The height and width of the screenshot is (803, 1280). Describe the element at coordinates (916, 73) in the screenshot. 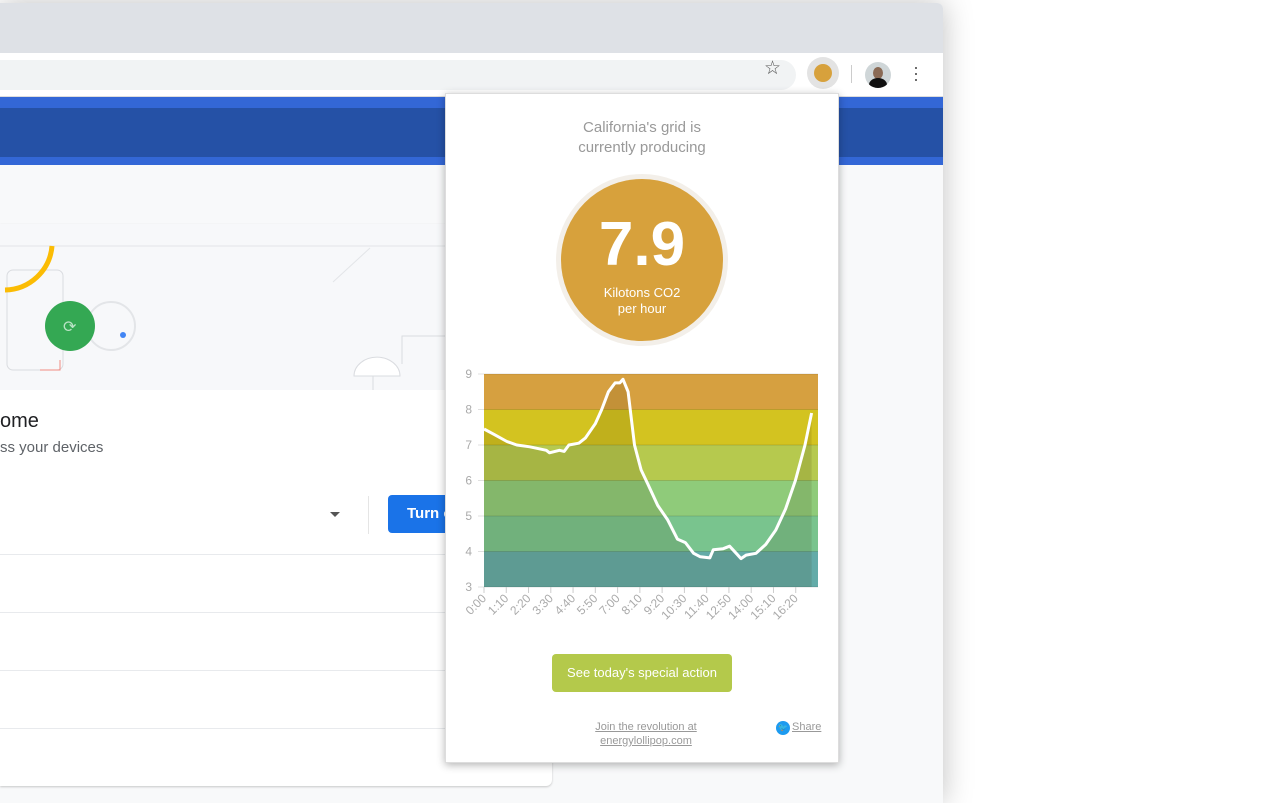

I see `more-menu-icon: · · ·` at that location.